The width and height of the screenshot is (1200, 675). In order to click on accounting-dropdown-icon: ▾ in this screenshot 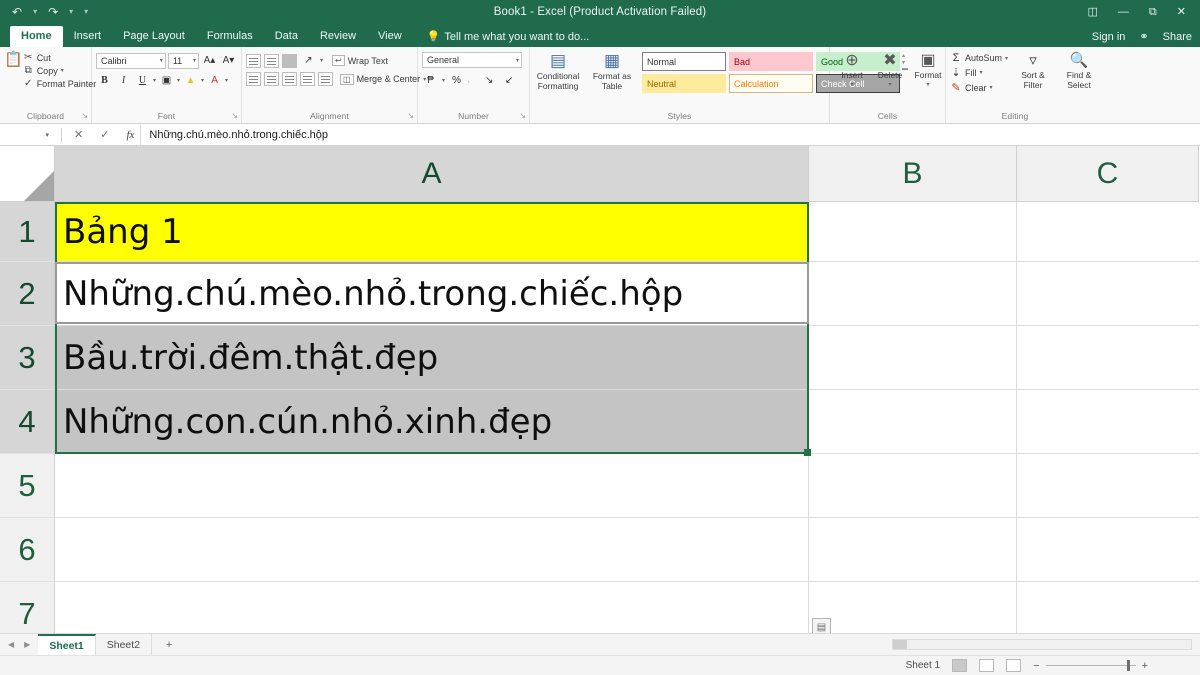, I will do `click(443, 80)`.